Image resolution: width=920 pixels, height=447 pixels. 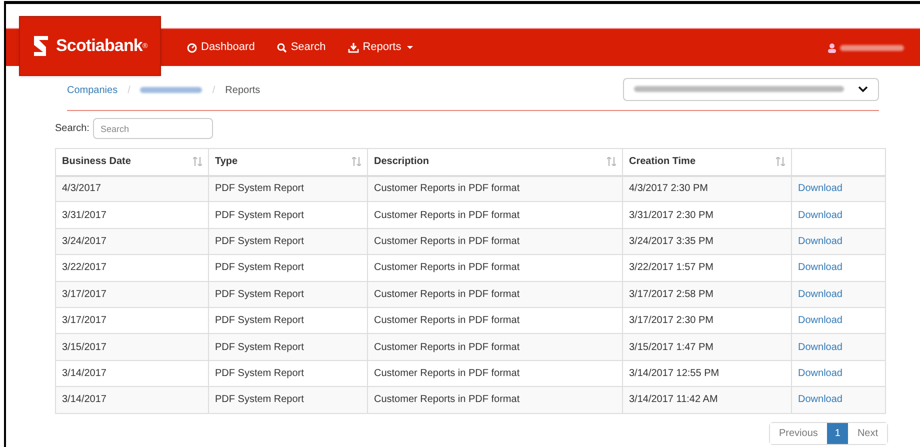 I want to click on page-button: 1, so click(x=837, y=433).